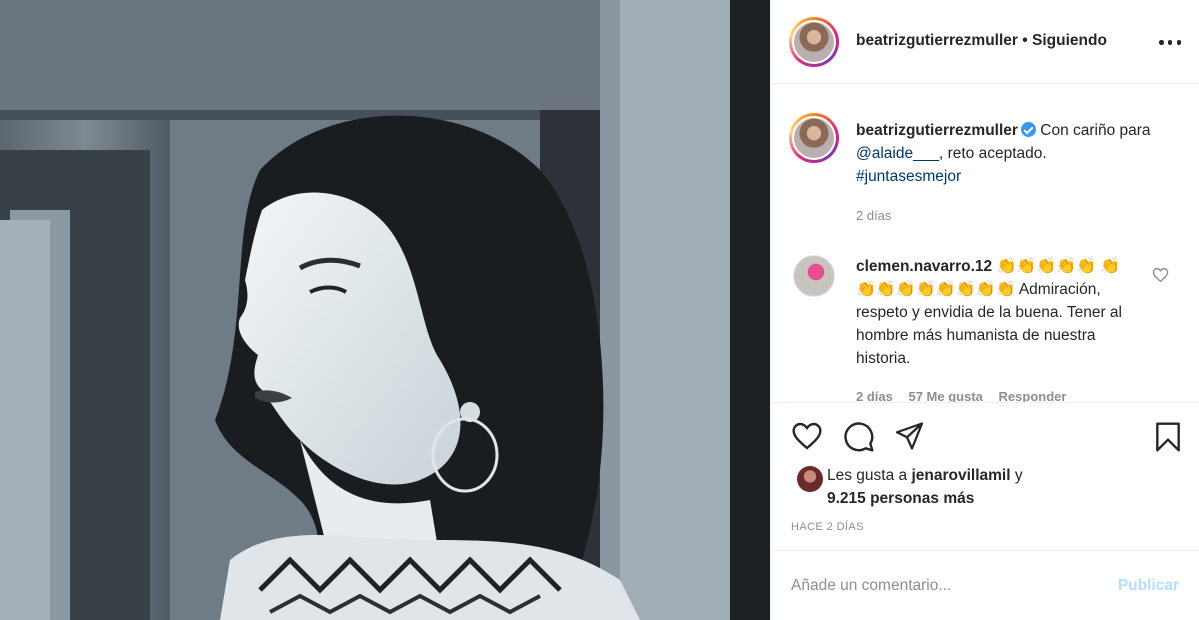  What do you see at coordinates (859, 437) in the screenshot?
I see `comment-icon` at bounding box center [859, 437].